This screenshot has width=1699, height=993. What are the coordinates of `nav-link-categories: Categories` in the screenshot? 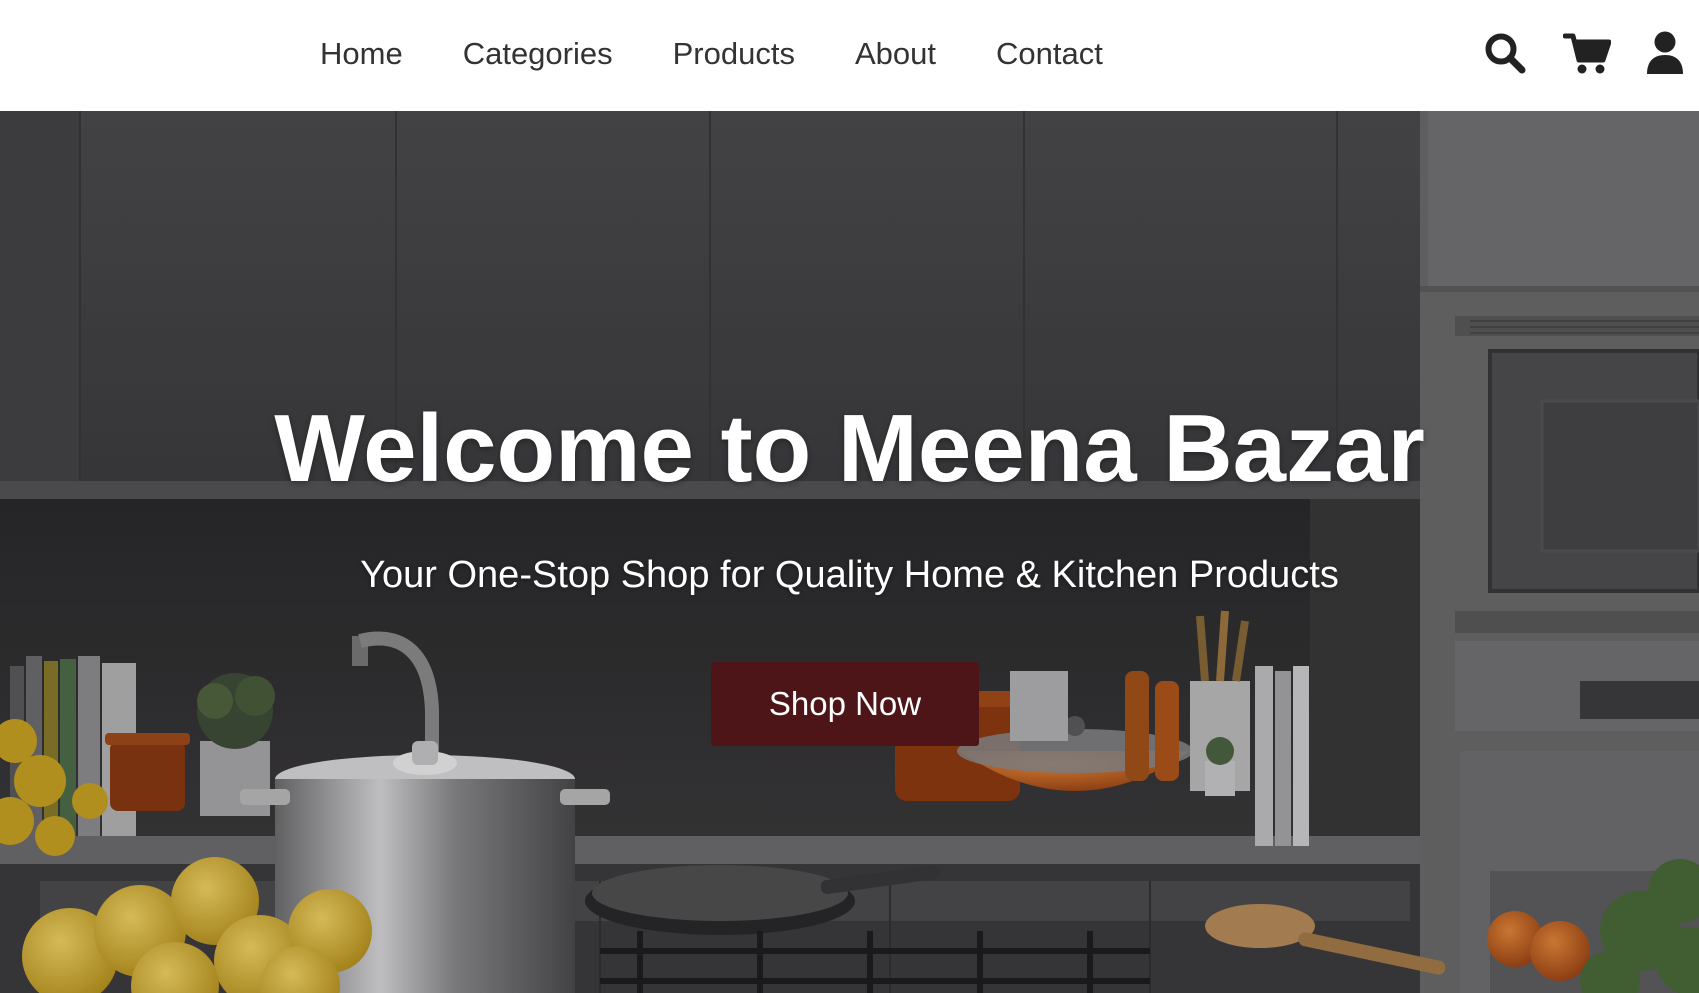 It's located at (538, 53).